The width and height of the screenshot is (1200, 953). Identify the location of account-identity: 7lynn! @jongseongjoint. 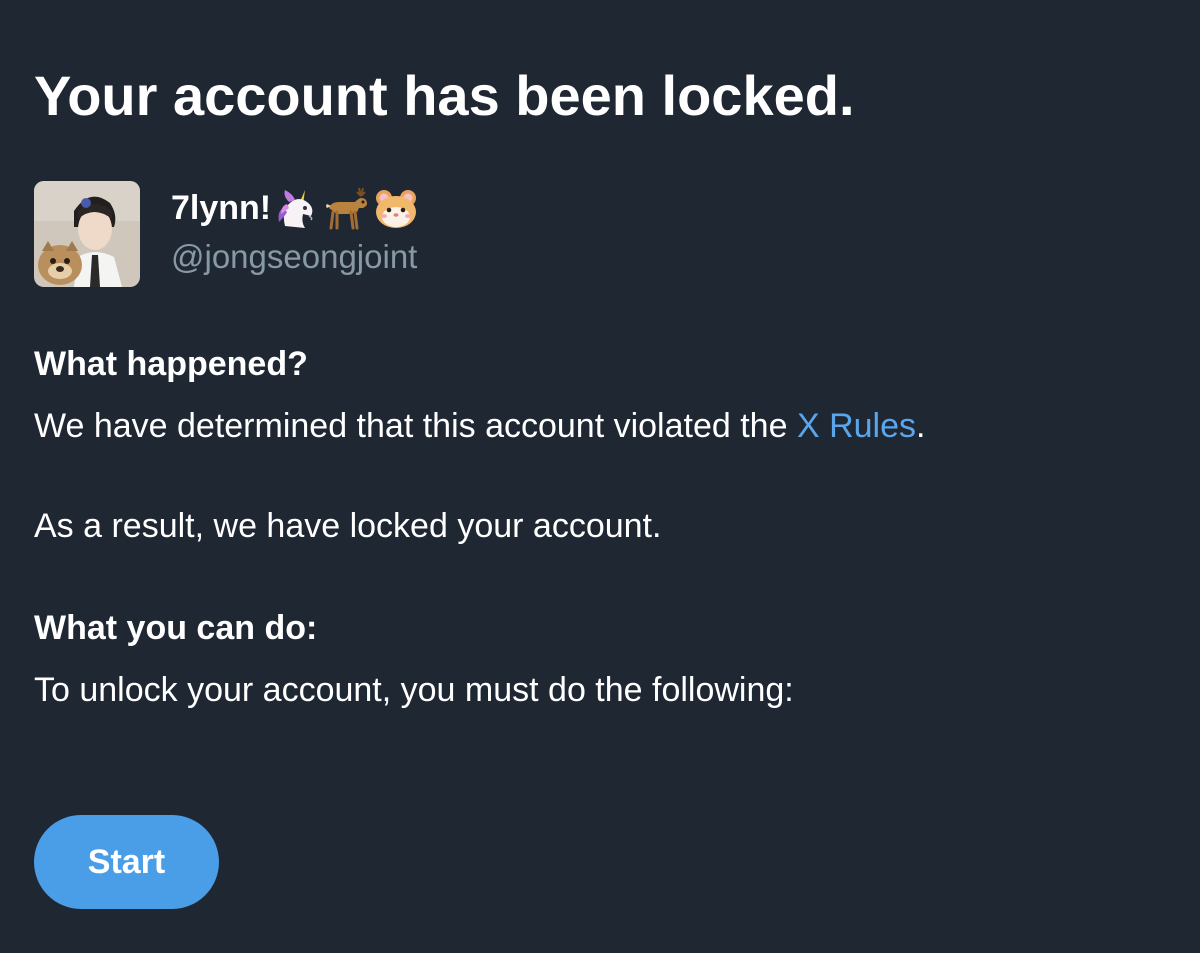
(296, 229).